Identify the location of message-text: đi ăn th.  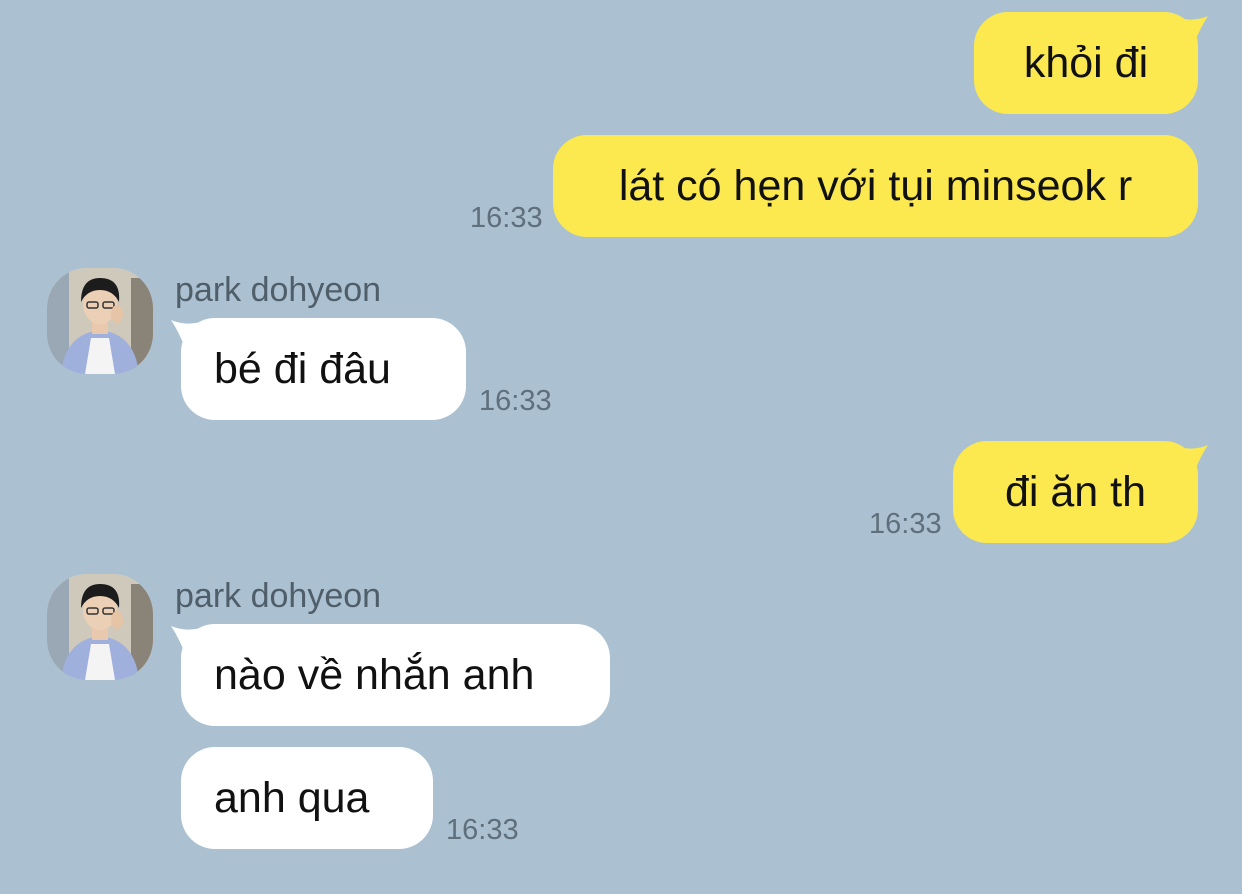
(1075, 492).